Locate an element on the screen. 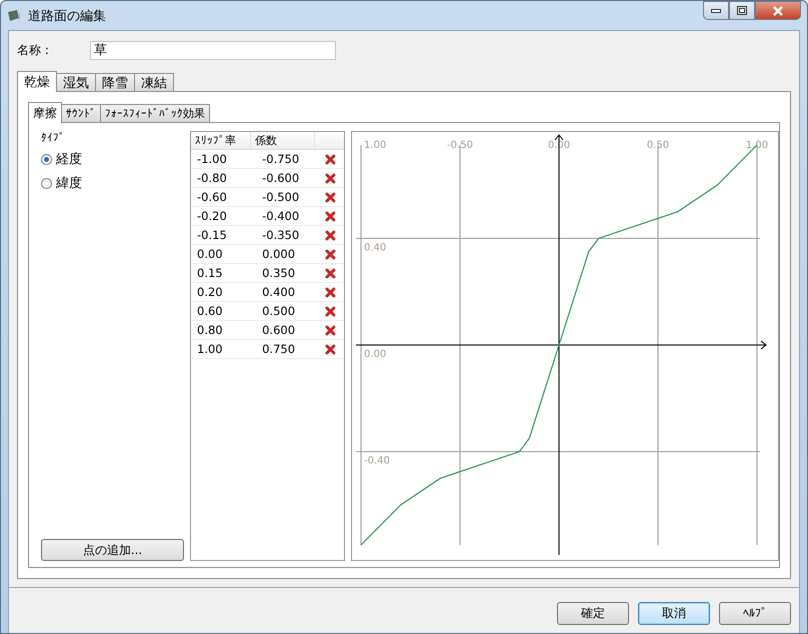  table-cell-text: 0.000 is located at coordinates (278, 254).